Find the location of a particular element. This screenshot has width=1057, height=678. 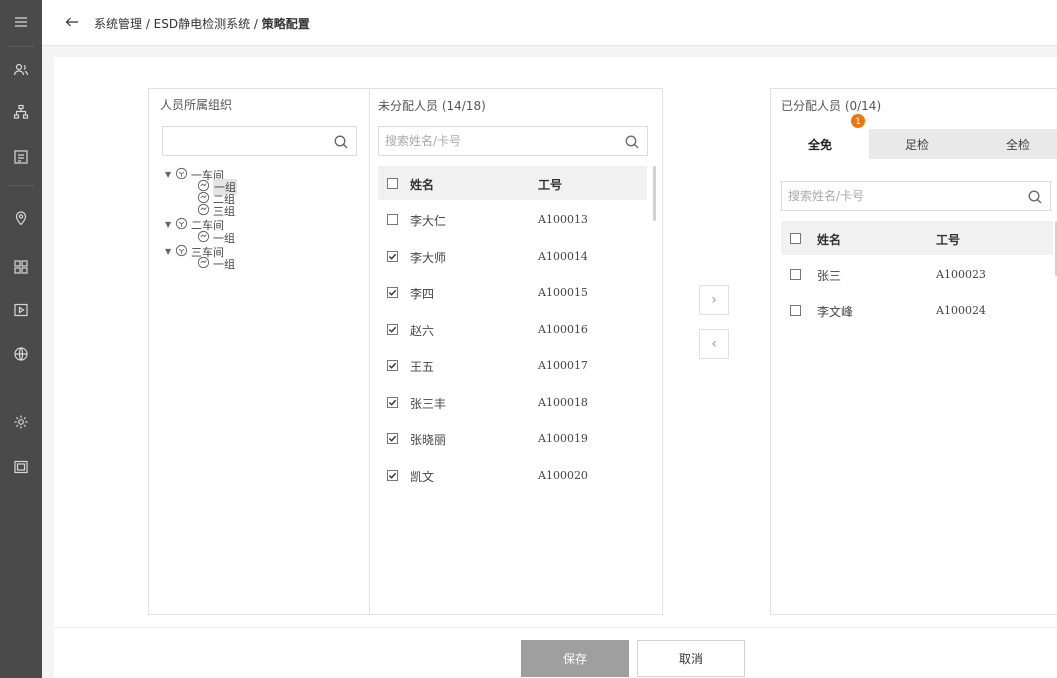

menu-icon is located at coordinates (21, 22).